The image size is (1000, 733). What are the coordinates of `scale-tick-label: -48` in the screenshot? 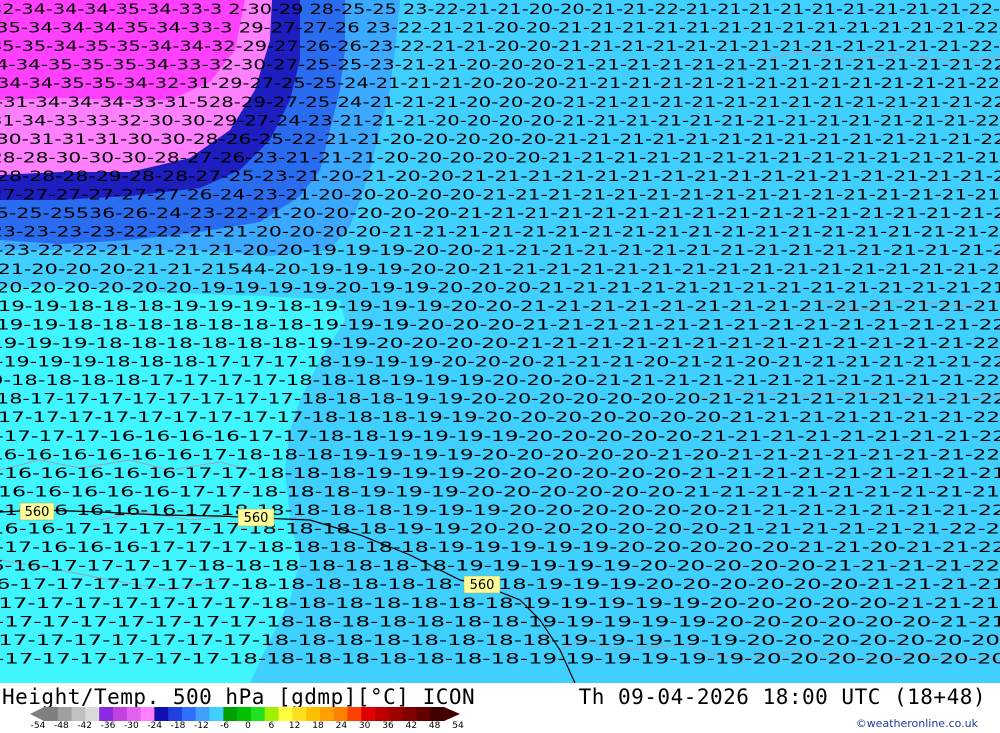 It's located at (61, 726).